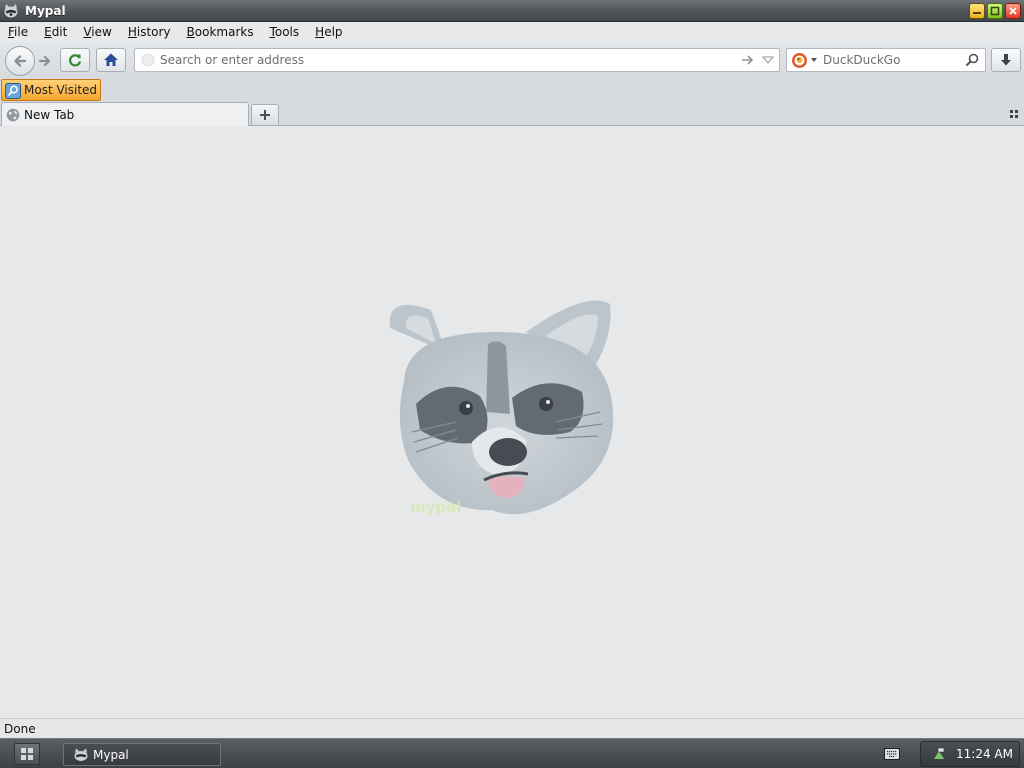  Describe the element at coordinates (125, 114) in the screenshot. I see `tab-new-tab: New Tab` at that location.